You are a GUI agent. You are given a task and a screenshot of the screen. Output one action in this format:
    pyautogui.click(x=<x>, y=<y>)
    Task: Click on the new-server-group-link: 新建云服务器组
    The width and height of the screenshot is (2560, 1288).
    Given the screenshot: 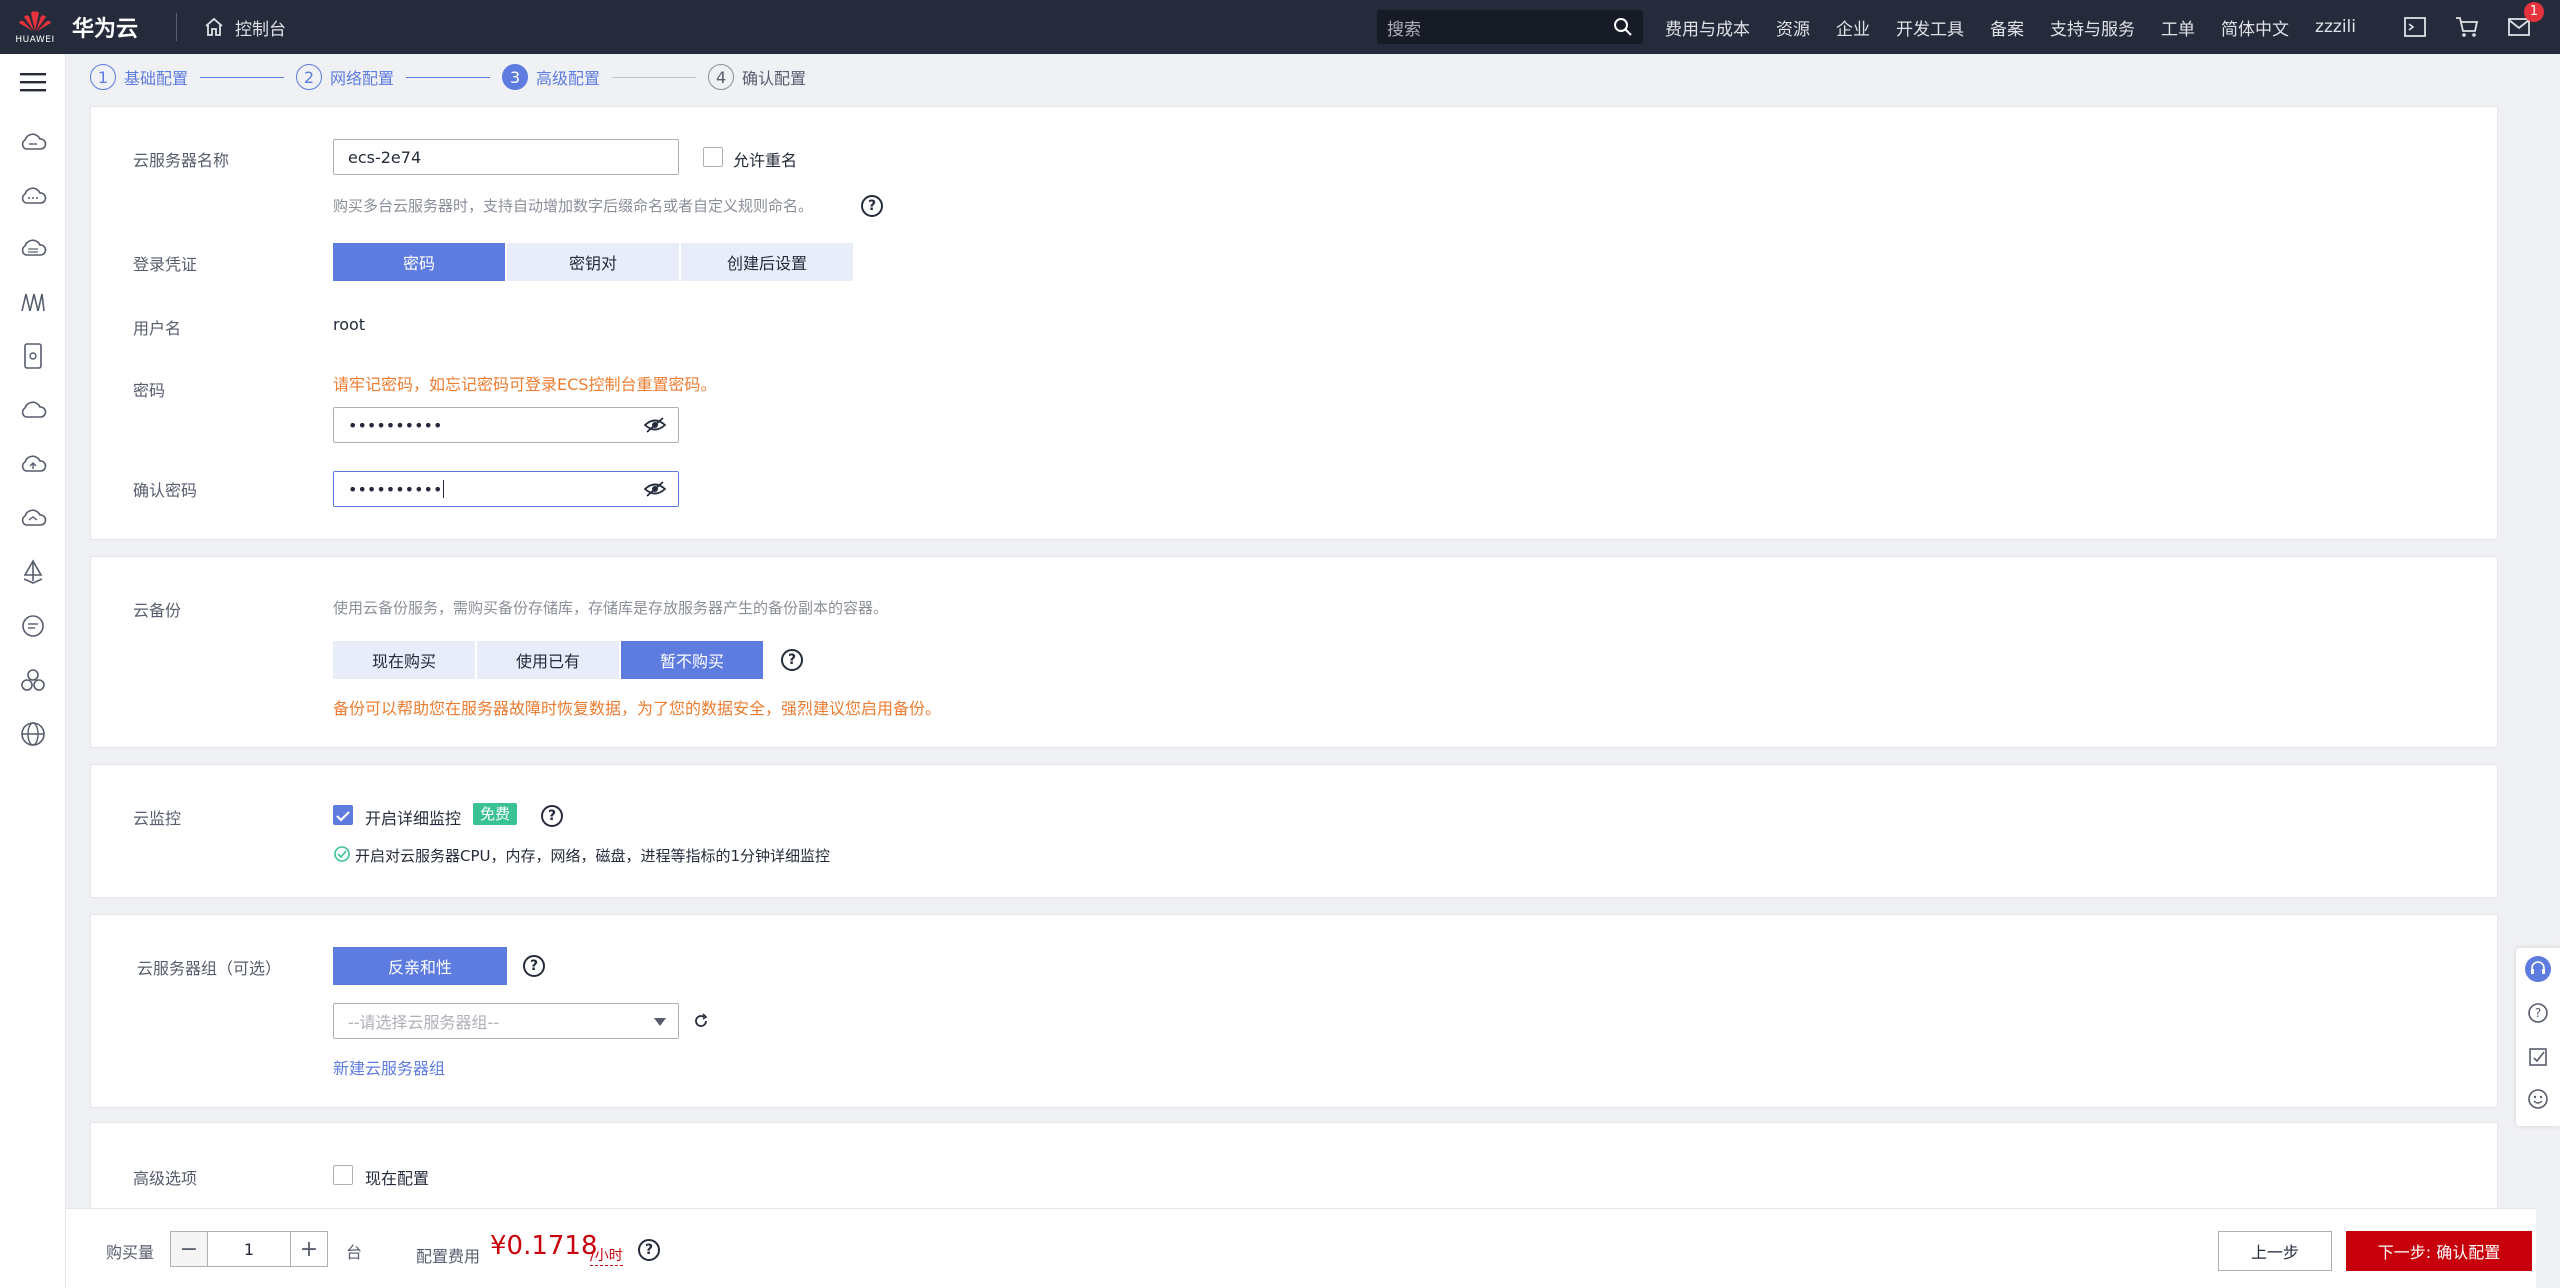 What is the action you would take?
    pyautogui.click(x=389, y=1067)
    